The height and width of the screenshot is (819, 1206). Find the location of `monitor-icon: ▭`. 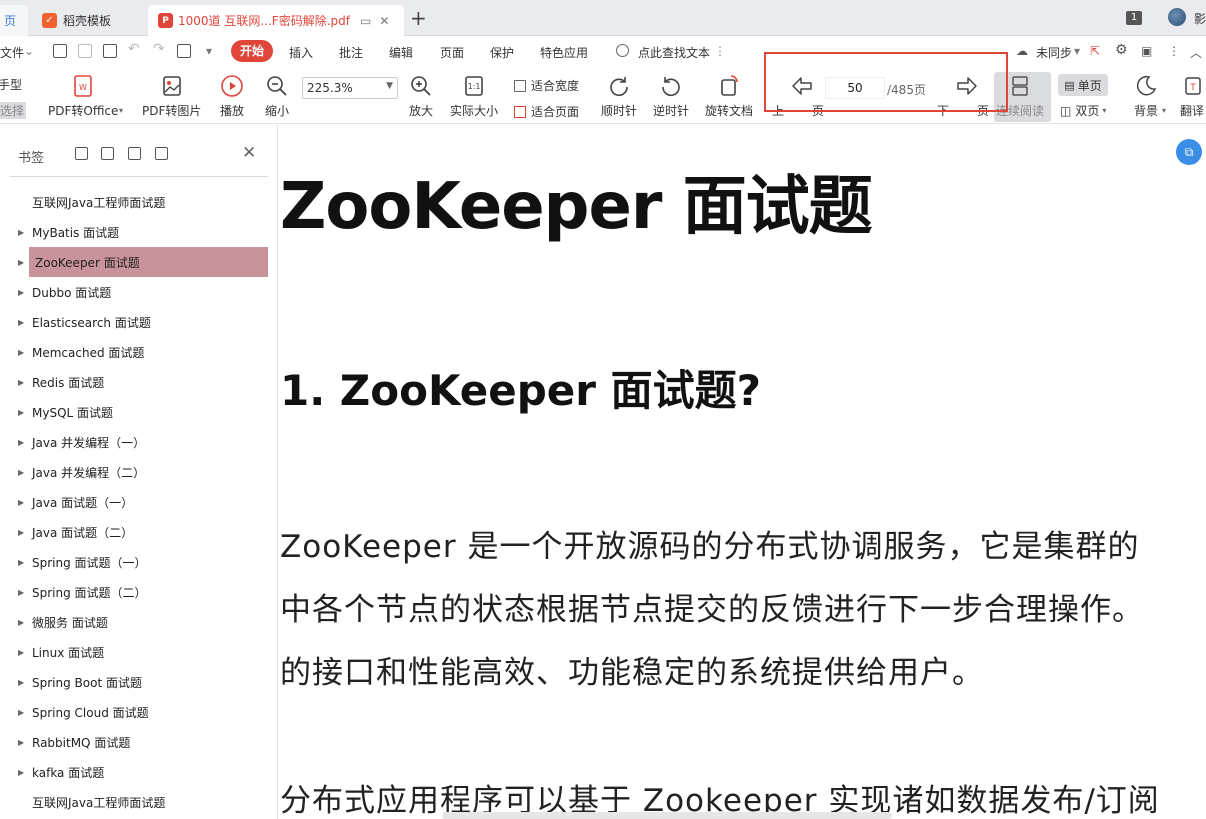

monitor-icon: ▭ is located at coordinates (365, 21).